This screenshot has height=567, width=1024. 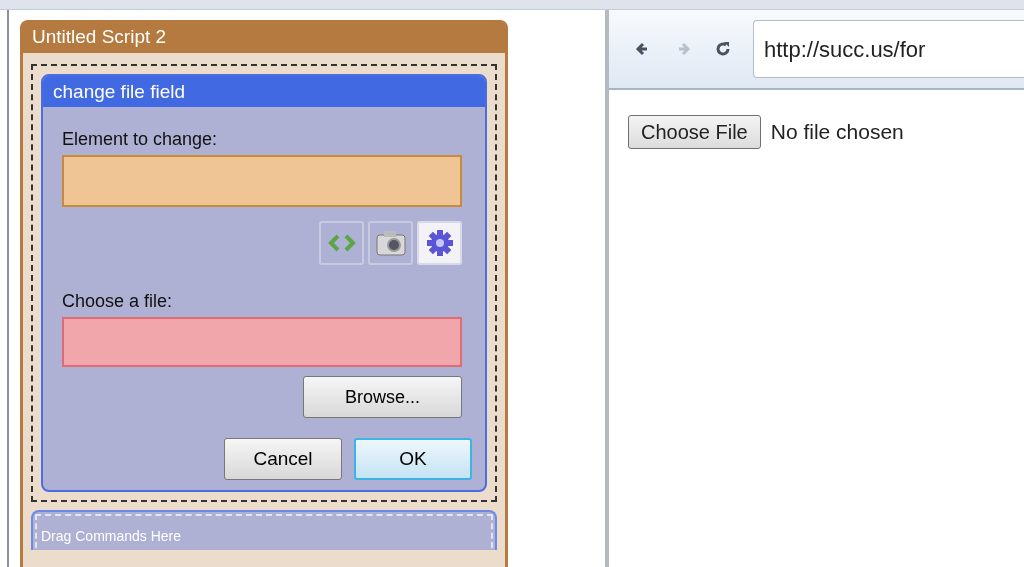 What do you see at coordinates (413, 459) in the screenshot?
I see `dialog-button: OK` at bounding box center [413, 459].